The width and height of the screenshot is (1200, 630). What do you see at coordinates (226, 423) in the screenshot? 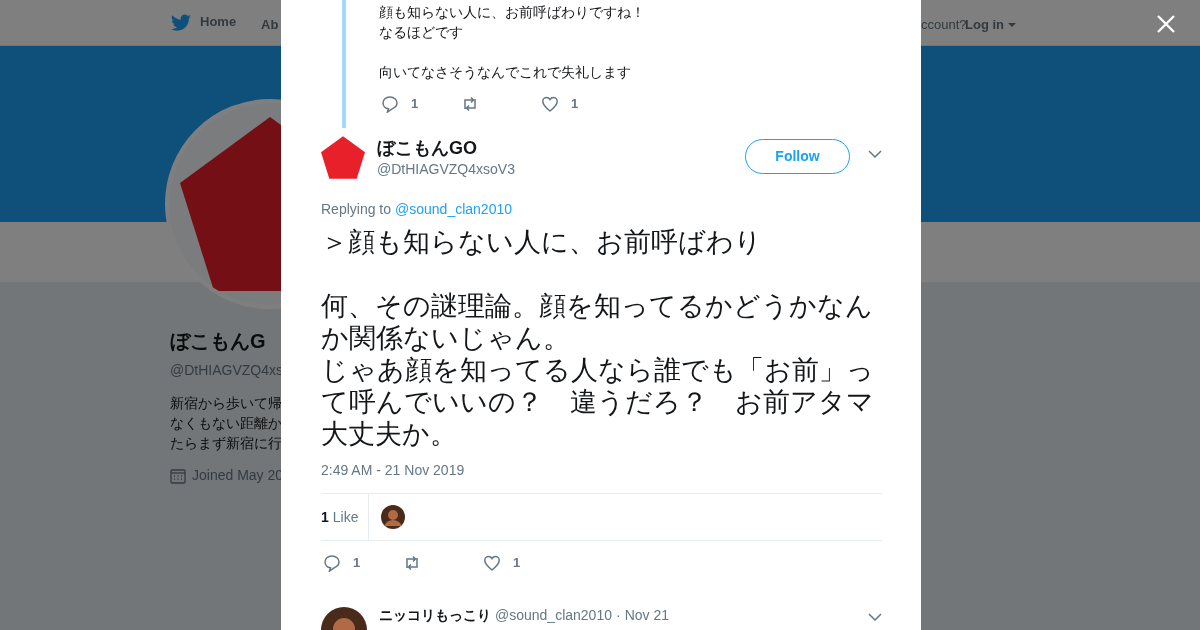
I see `bio-line: なくもない距離か` at bounding box center [226, 423].